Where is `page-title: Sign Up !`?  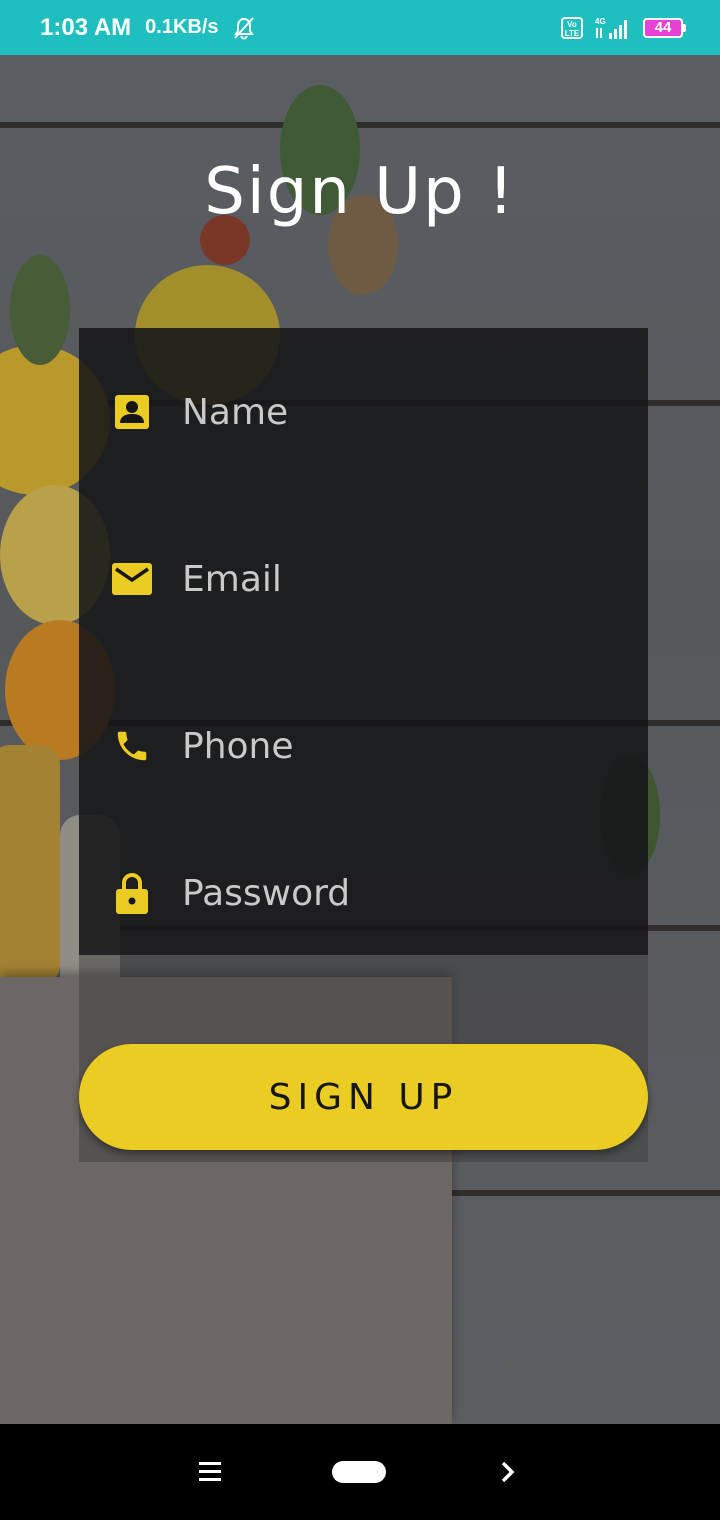 page-title: Sign Up ! is located at coordinates (360, 192).